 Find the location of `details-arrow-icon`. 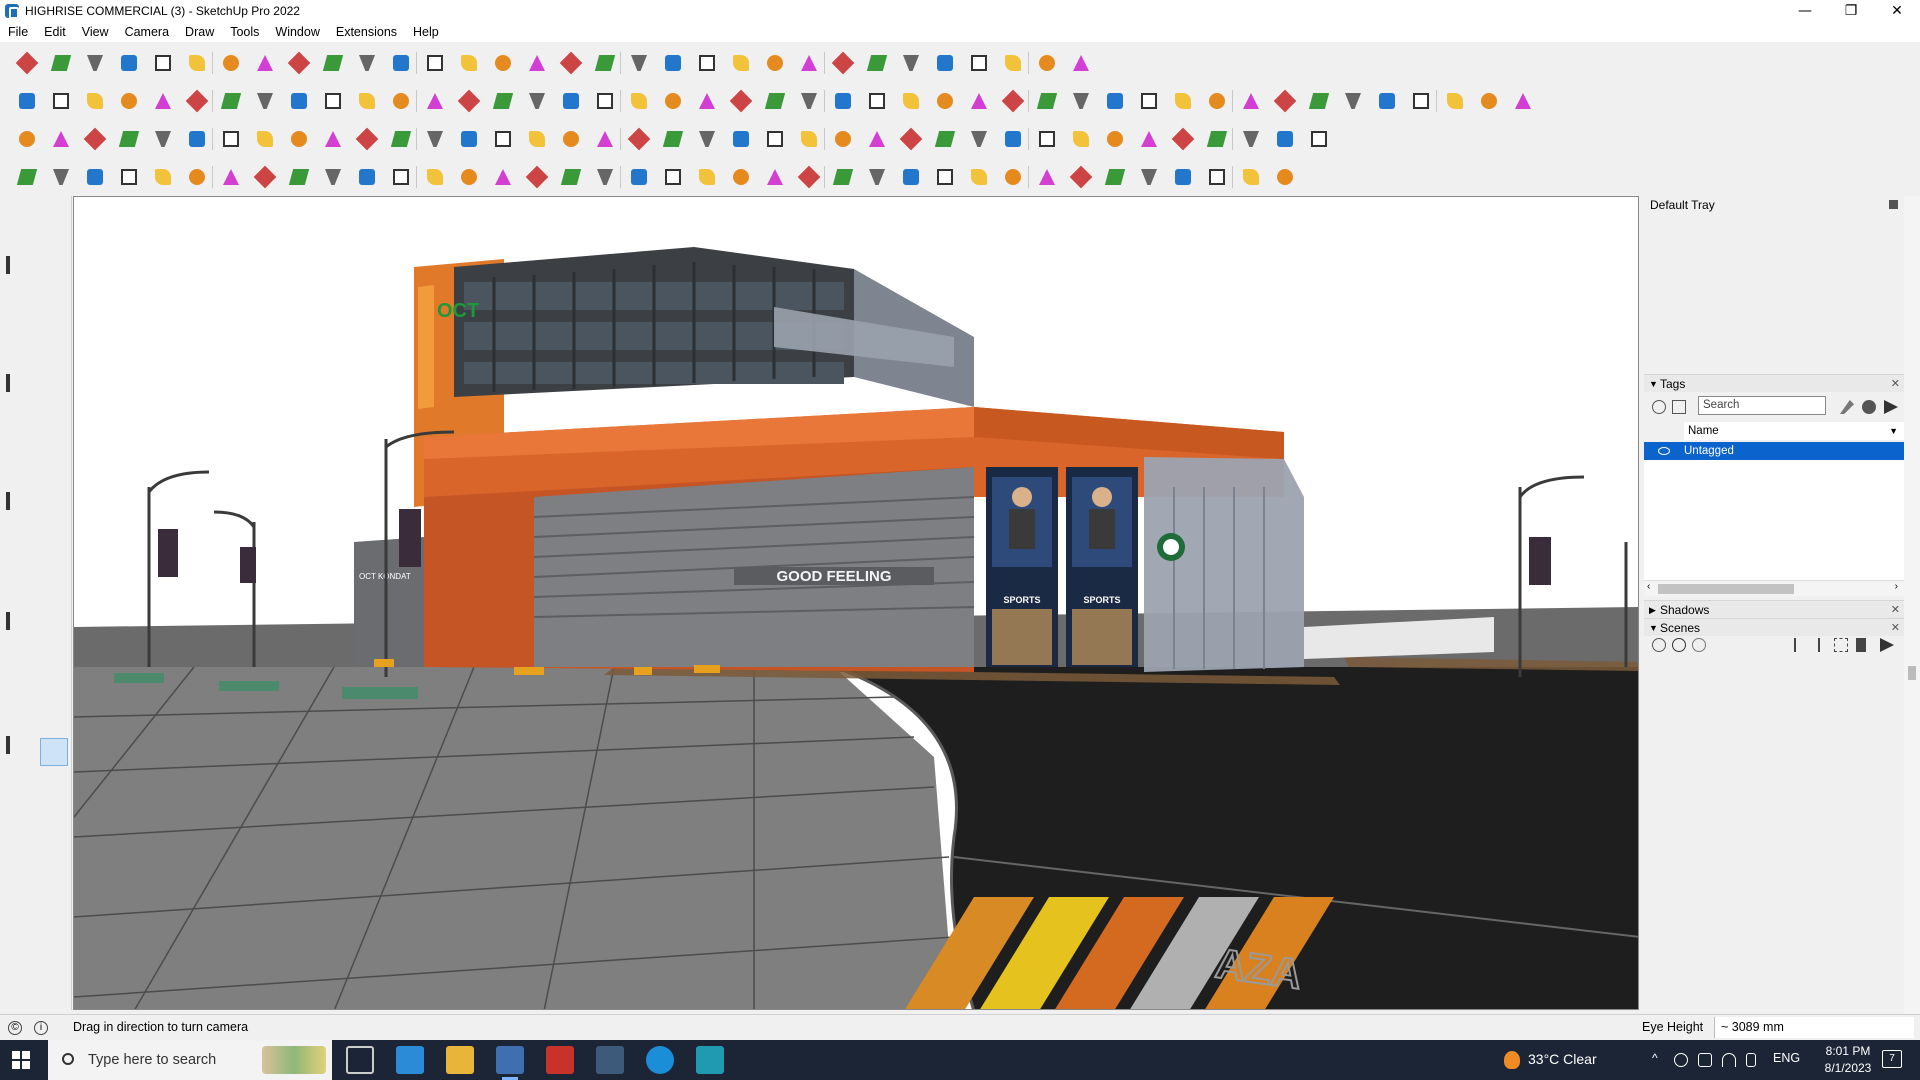

details-arrow-icon is located at coordinates (1891, 407).